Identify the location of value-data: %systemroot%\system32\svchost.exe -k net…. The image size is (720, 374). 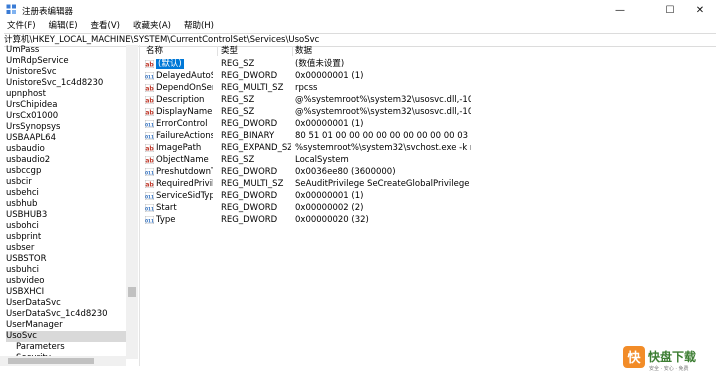
(383, 148).